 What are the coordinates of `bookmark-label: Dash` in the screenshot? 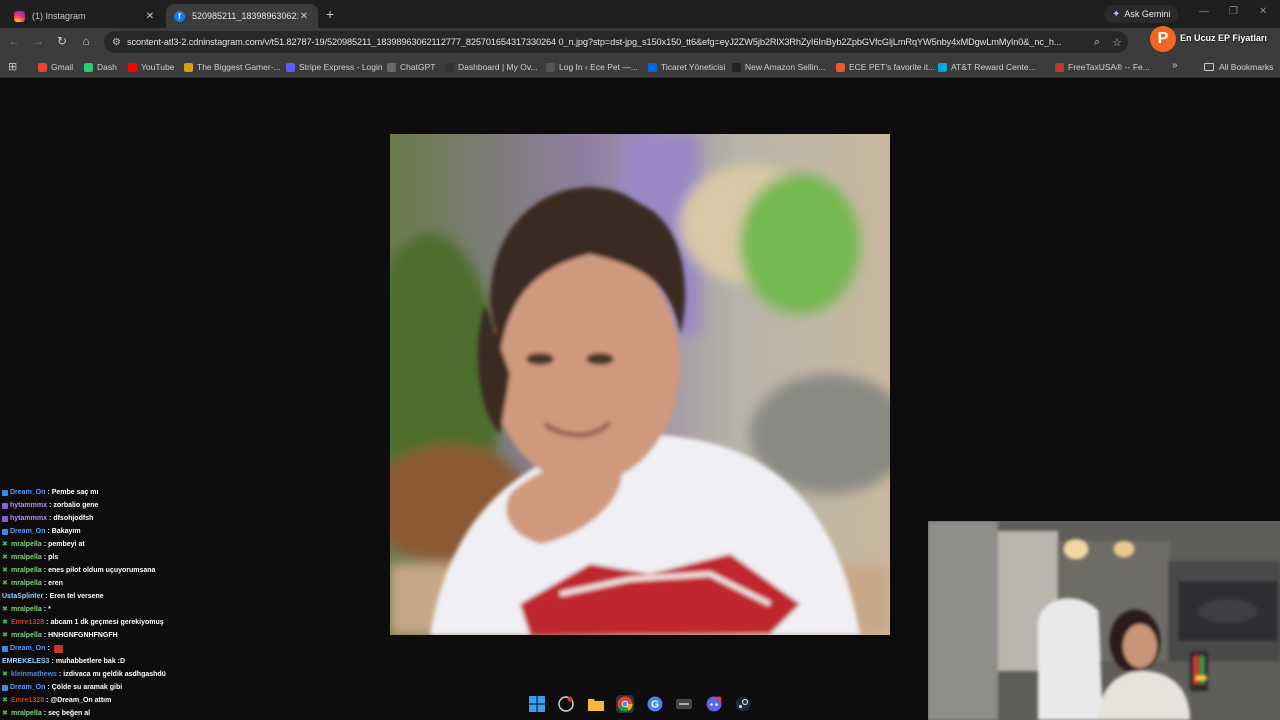 It's located at (107, 67).